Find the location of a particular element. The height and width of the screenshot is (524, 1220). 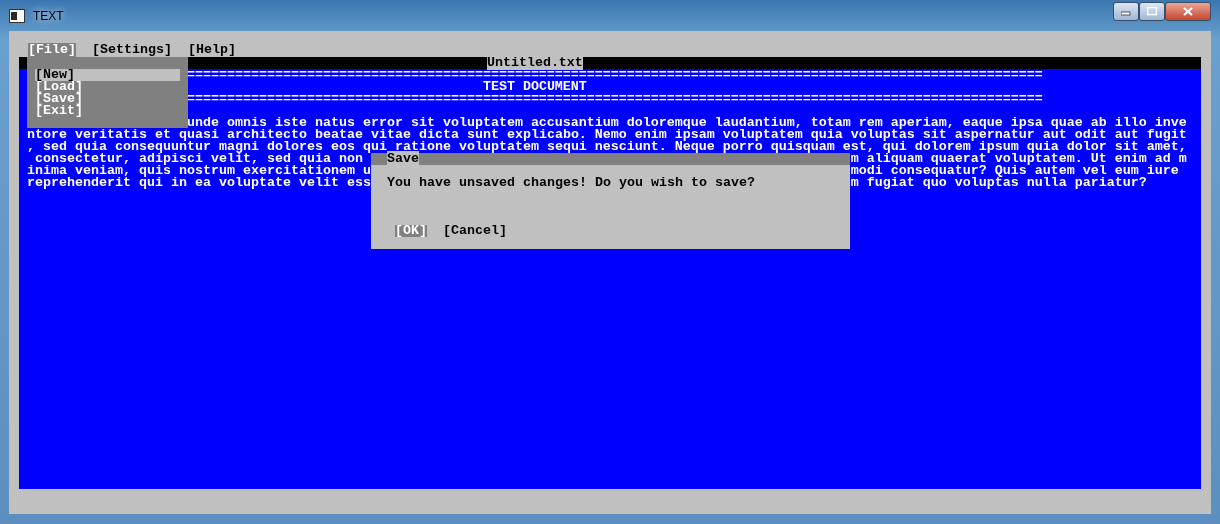

text-line: m fugiat quo voluptas nulla pariatur? is located at coordinates (998, 183).